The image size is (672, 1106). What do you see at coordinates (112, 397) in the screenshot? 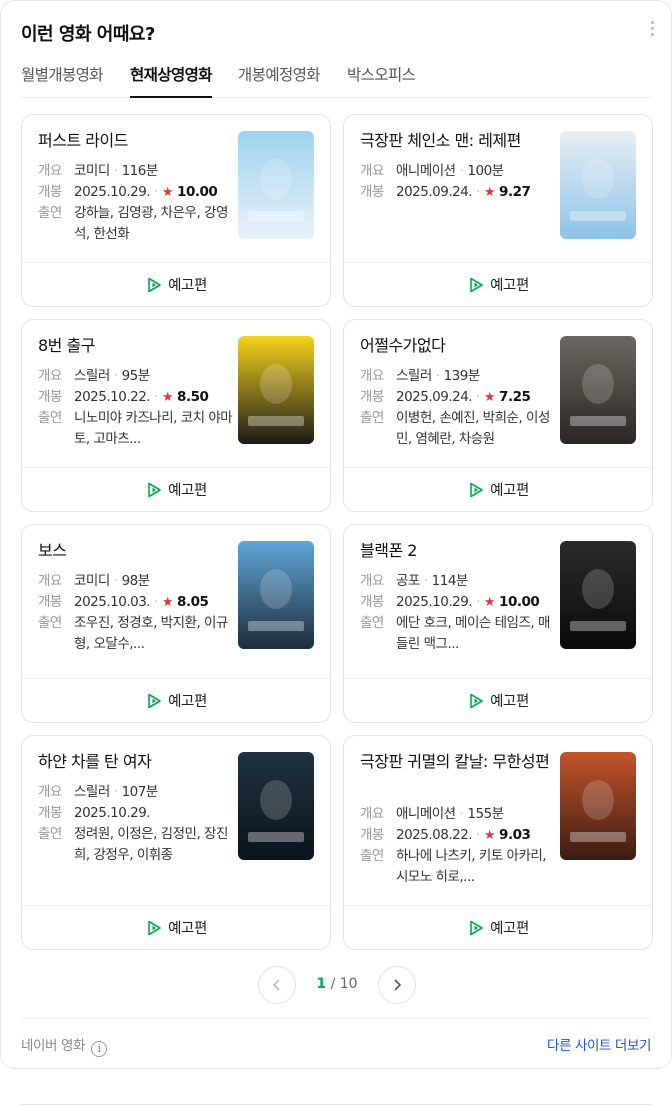
I see `release-date: 2025.10.22.` at bounding box center [112, 397].